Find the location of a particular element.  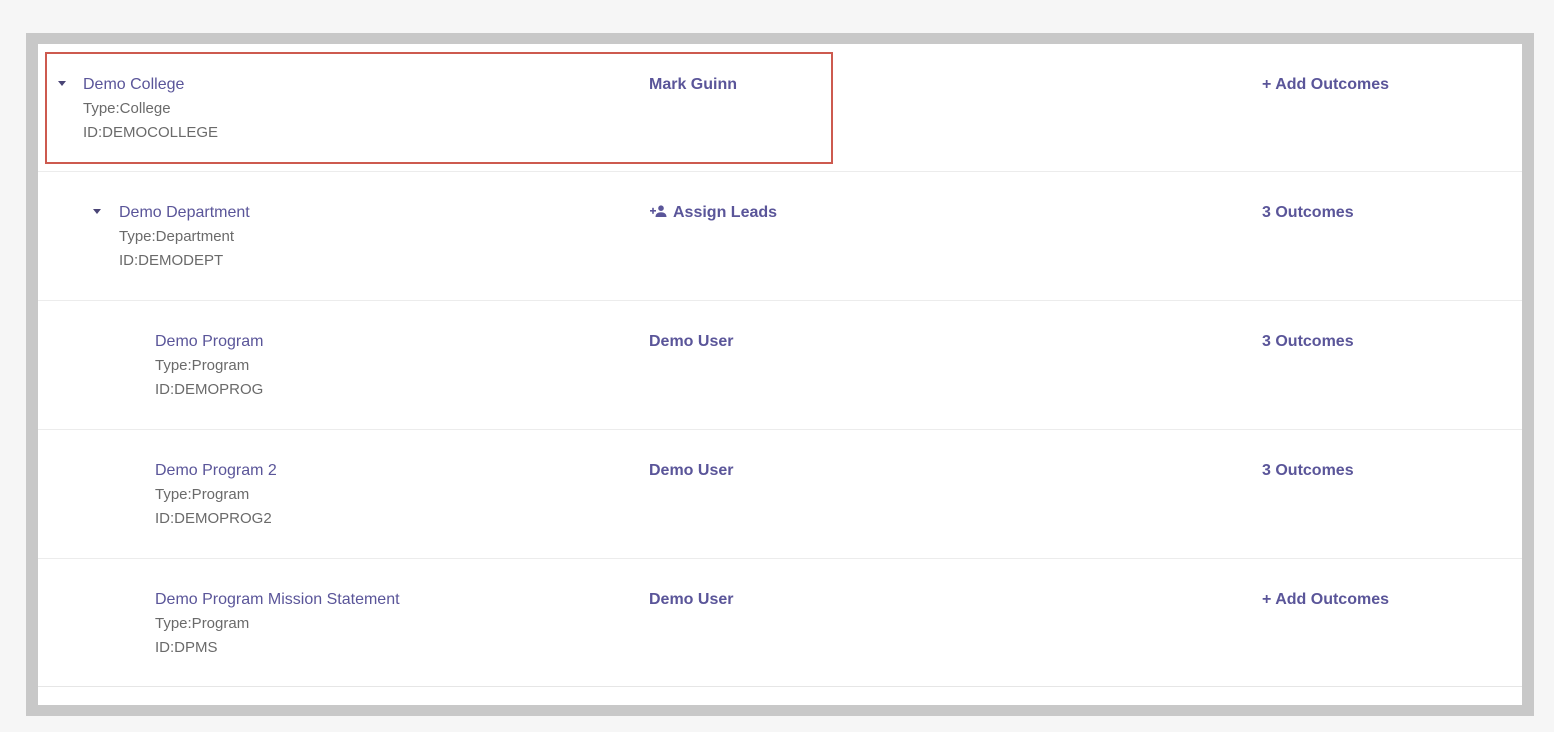

item-name: Demo Program 2 is located at coordinates (216, 471).